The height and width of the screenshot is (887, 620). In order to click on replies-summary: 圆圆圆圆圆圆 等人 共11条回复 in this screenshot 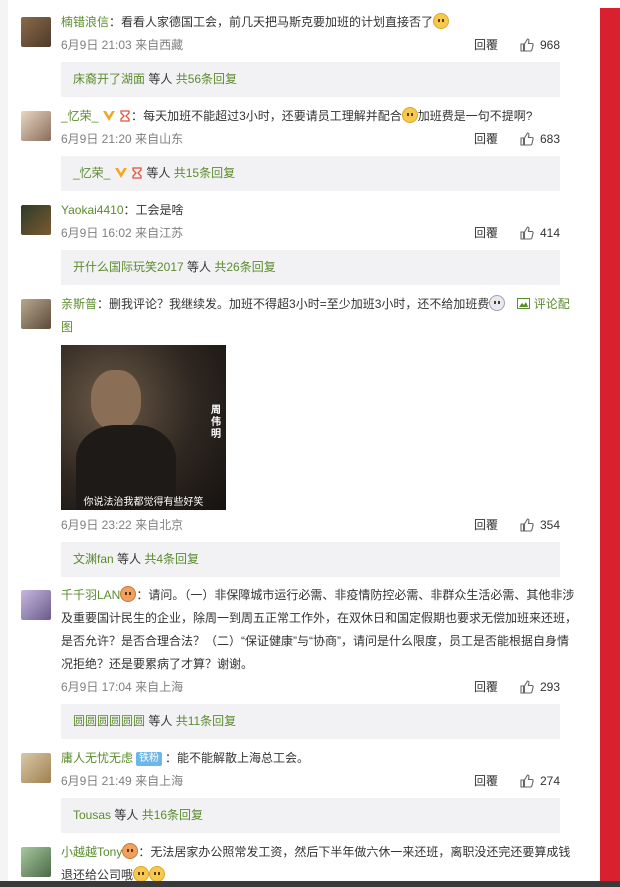, I will do `click(310, 721)`.